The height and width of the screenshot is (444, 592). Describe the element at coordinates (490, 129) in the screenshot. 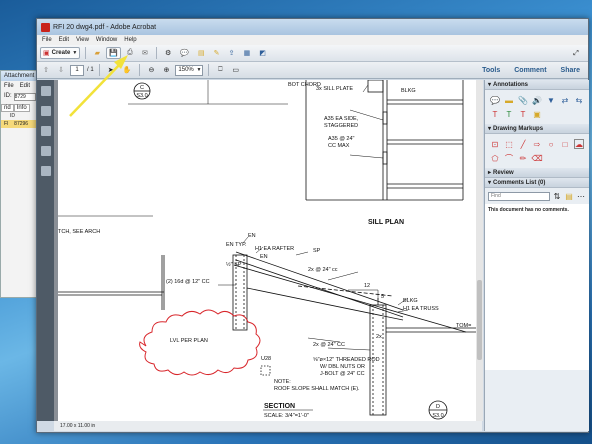

I see `chevron-down-icon: ▾` at that location.